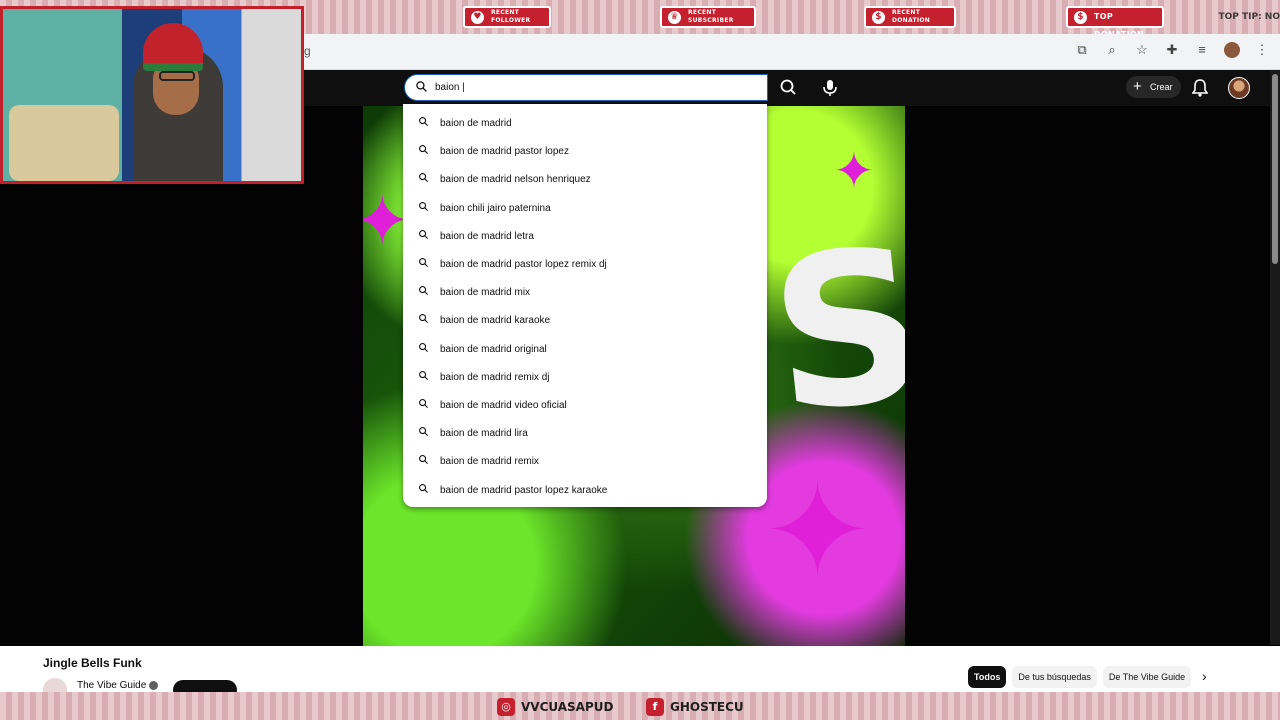 The height and width of the screenshot is (720, 1280). I want to click on trophy-icon: ♛, so click(674, 17).